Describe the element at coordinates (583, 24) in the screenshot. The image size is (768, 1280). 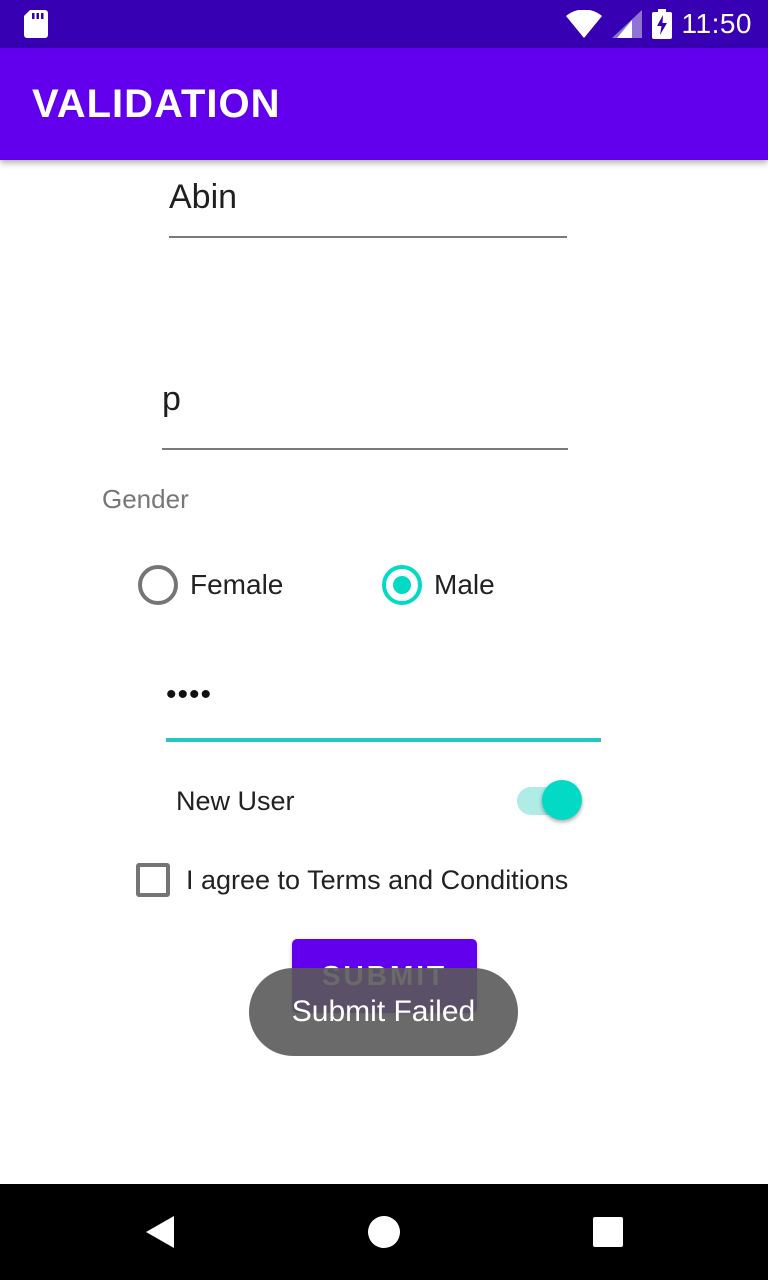
I see `wifi-icon` at that location.